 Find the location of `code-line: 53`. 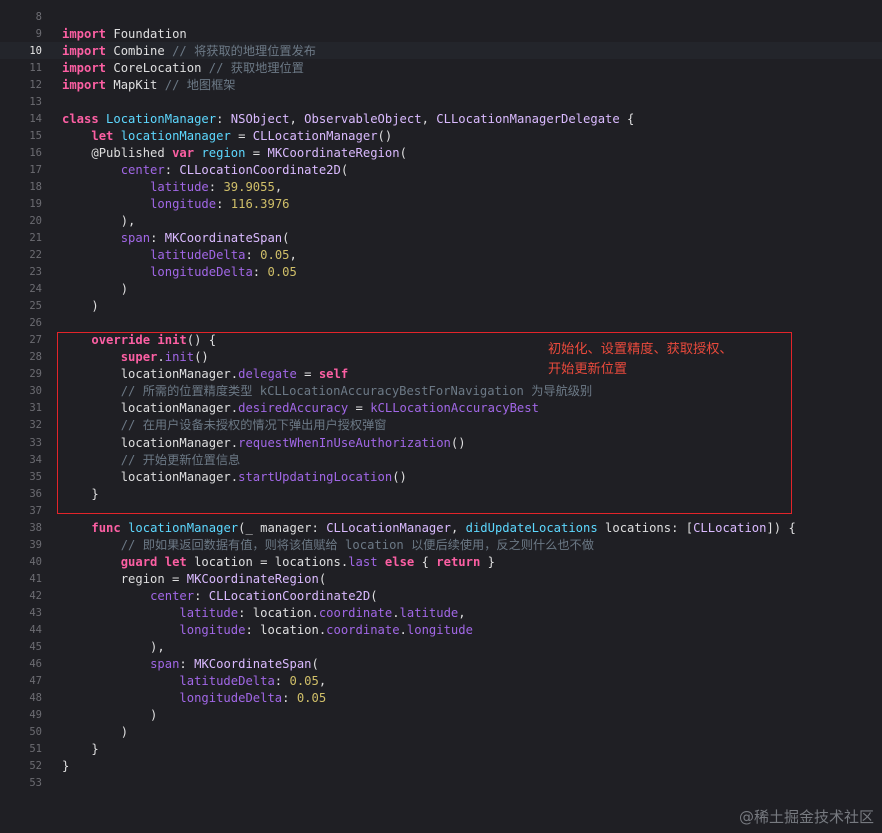

code-line: 53 is located at coordinates (441, 783).